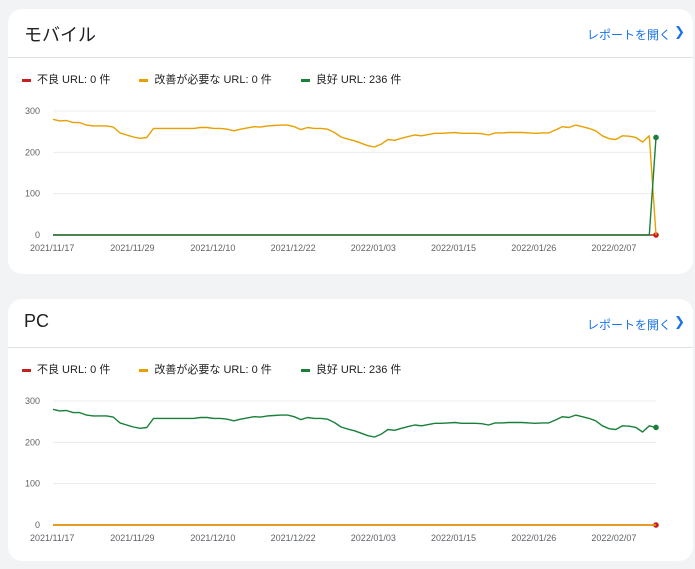 Image resolution: width=695 pixels, height=569 pixels. I want to click on card-title: モバイル, so click(60, 35).